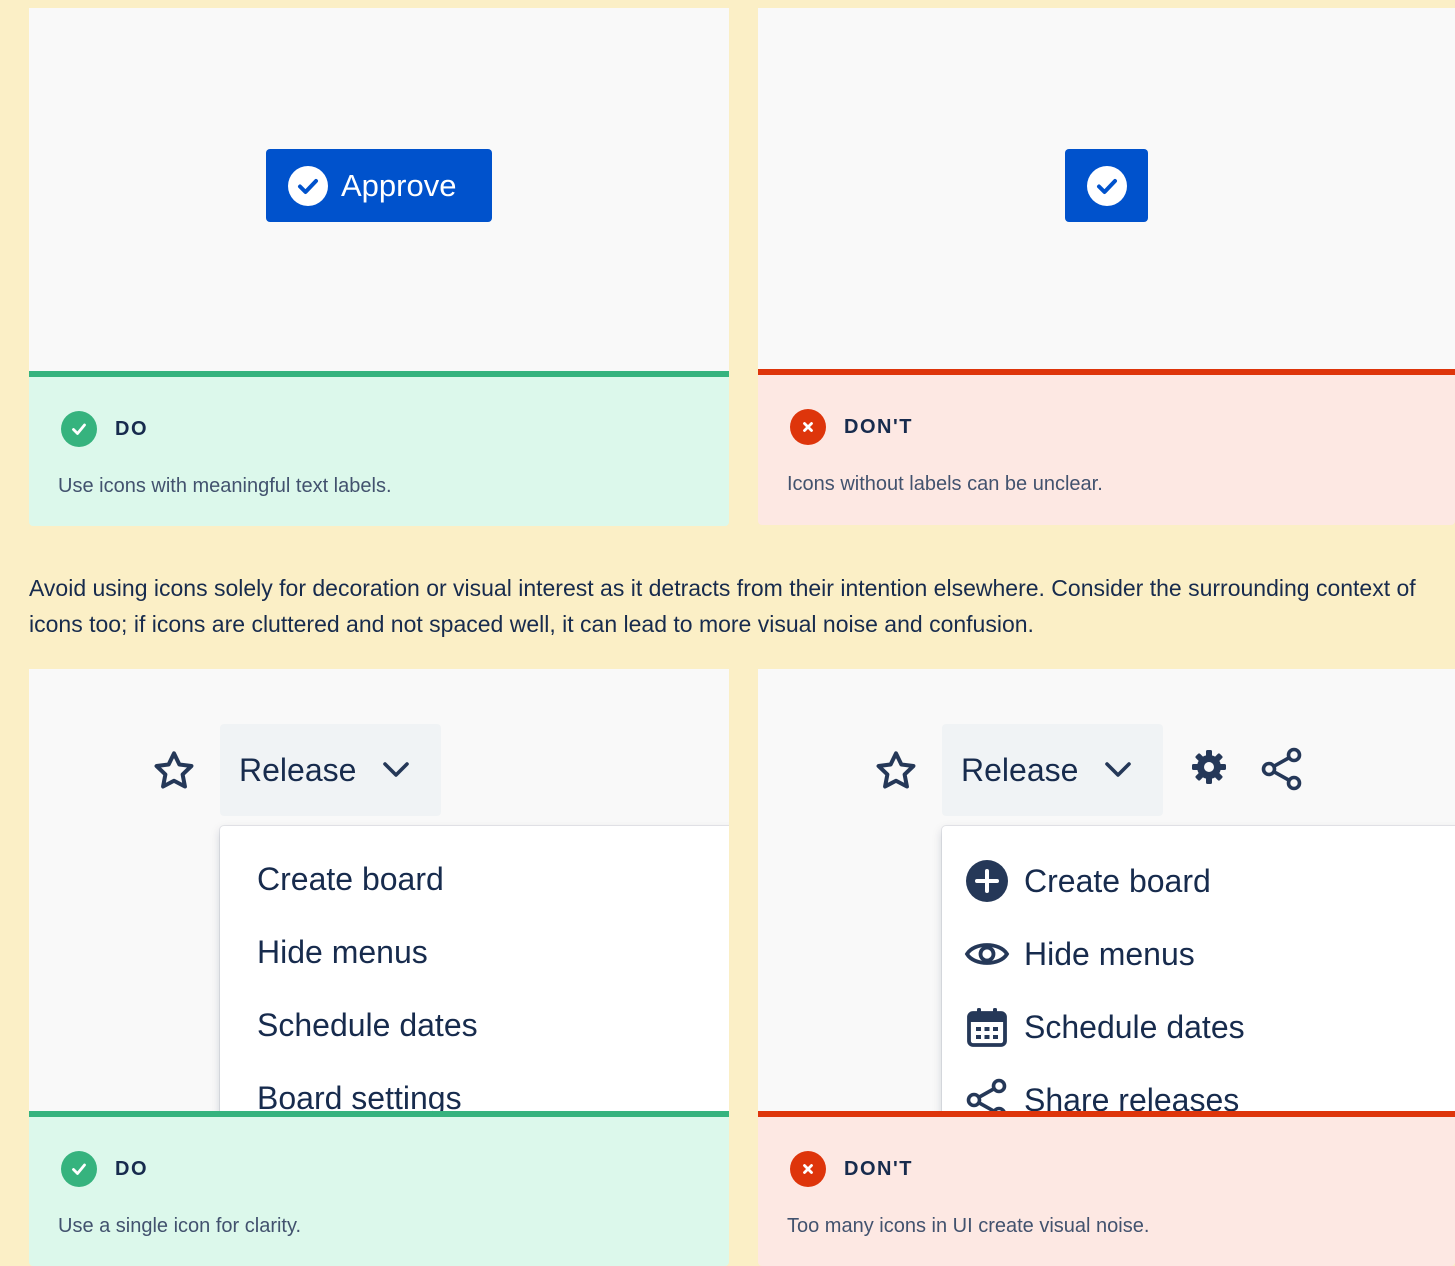 Image resolution: width=1455 pixels, height=1266 pixels. Describe the element at coordinates (399, 185) in the screenshot. I see `approve-button-label: Approve` at that location.